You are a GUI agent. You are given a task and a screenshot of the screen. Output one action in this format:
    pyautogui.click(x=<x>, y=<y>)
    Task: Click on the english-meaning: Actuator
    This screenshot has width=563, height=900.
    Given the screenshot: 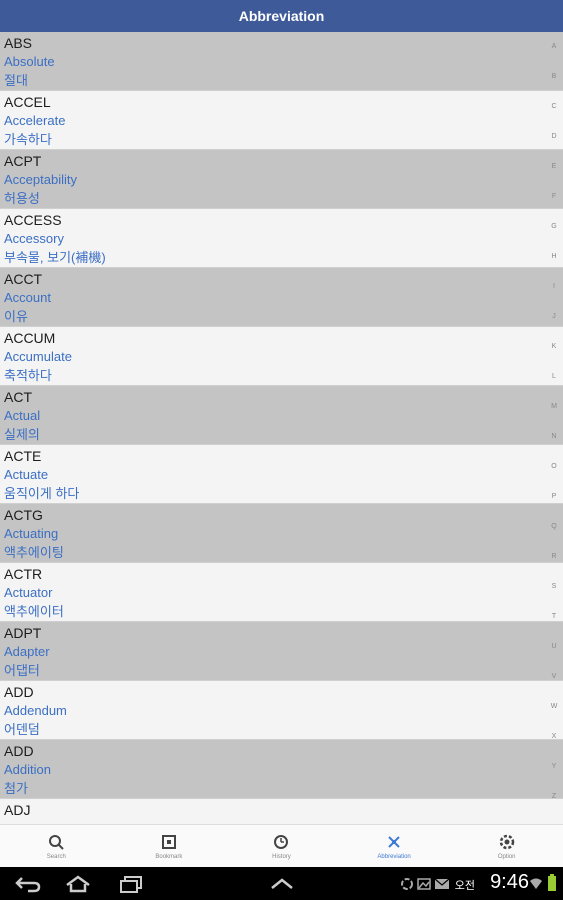 What is the action you would take?
    pyautogui.click(x=28, y=592)
    